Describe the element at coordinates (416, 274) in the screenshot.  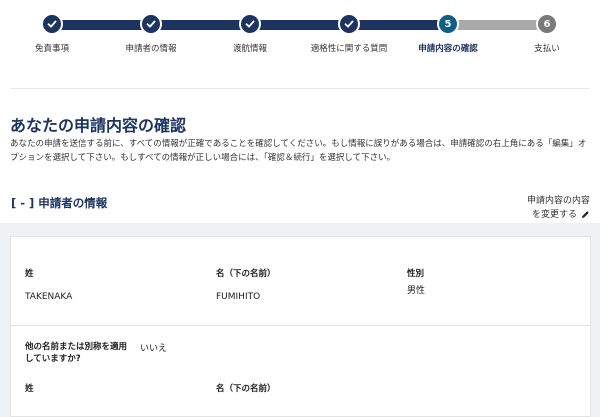
I see `gender-label: 性別` at that location.